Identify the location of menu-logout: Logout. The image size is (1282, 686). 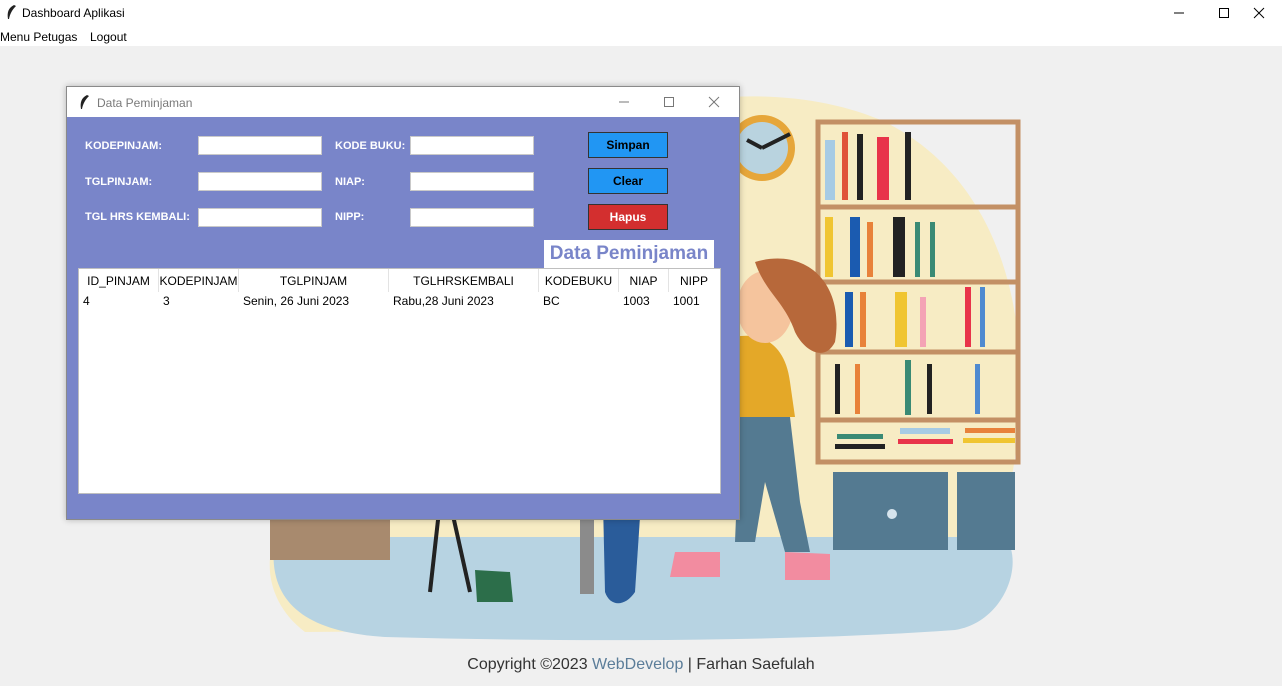
(108, 37).